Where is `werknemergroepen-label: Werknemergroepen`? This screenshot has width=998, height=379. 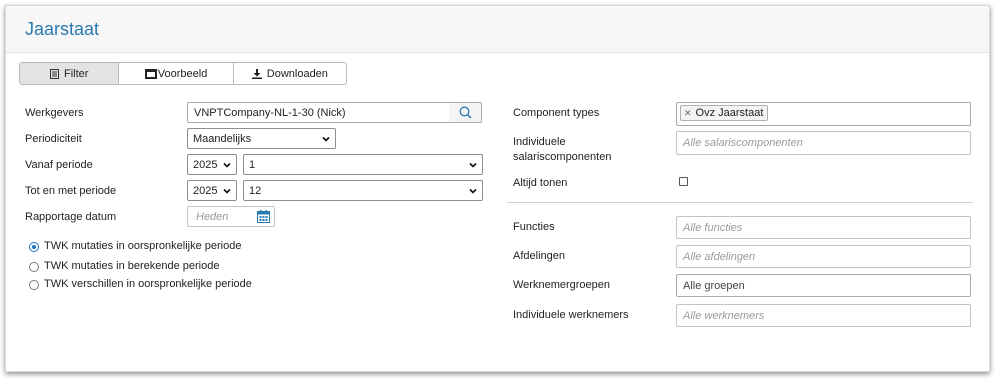
werknemergroepen-label: Werknemergroepen is located at coordinates (562, 285).